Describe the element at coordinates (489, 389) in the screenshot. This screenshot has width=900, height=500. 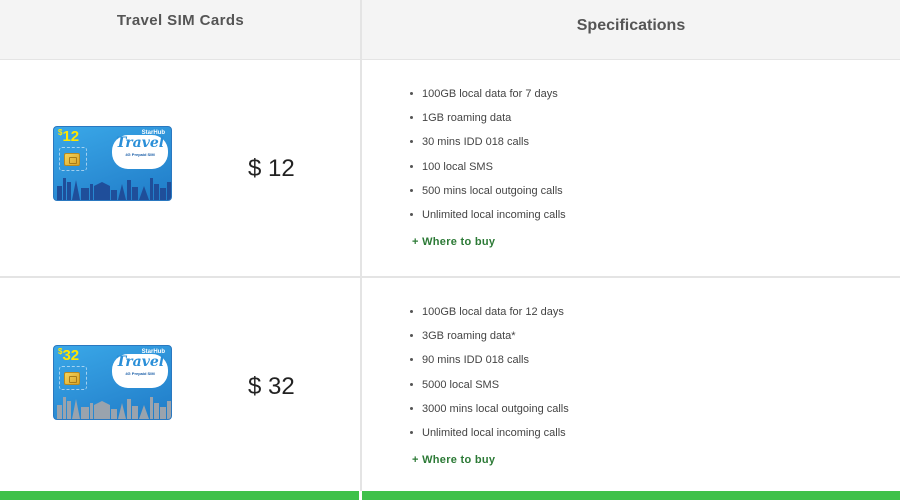
I see `spec-item: 5000 local SMS` at that location.